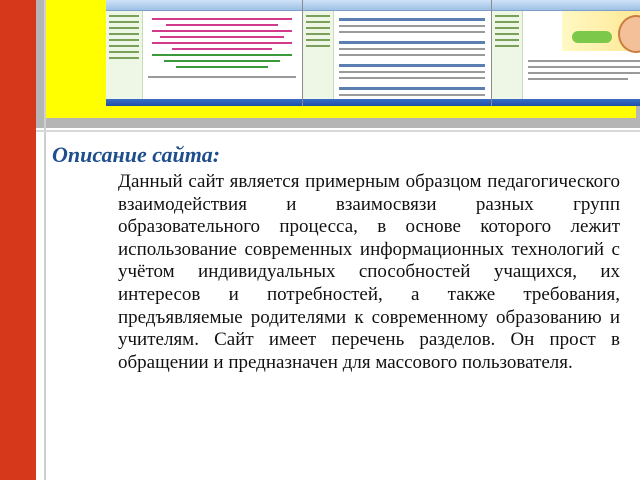 Image resolution: width=640 pixels, height=480 pixels. I want to click on website-banner-screenshot, so click(566, 53).